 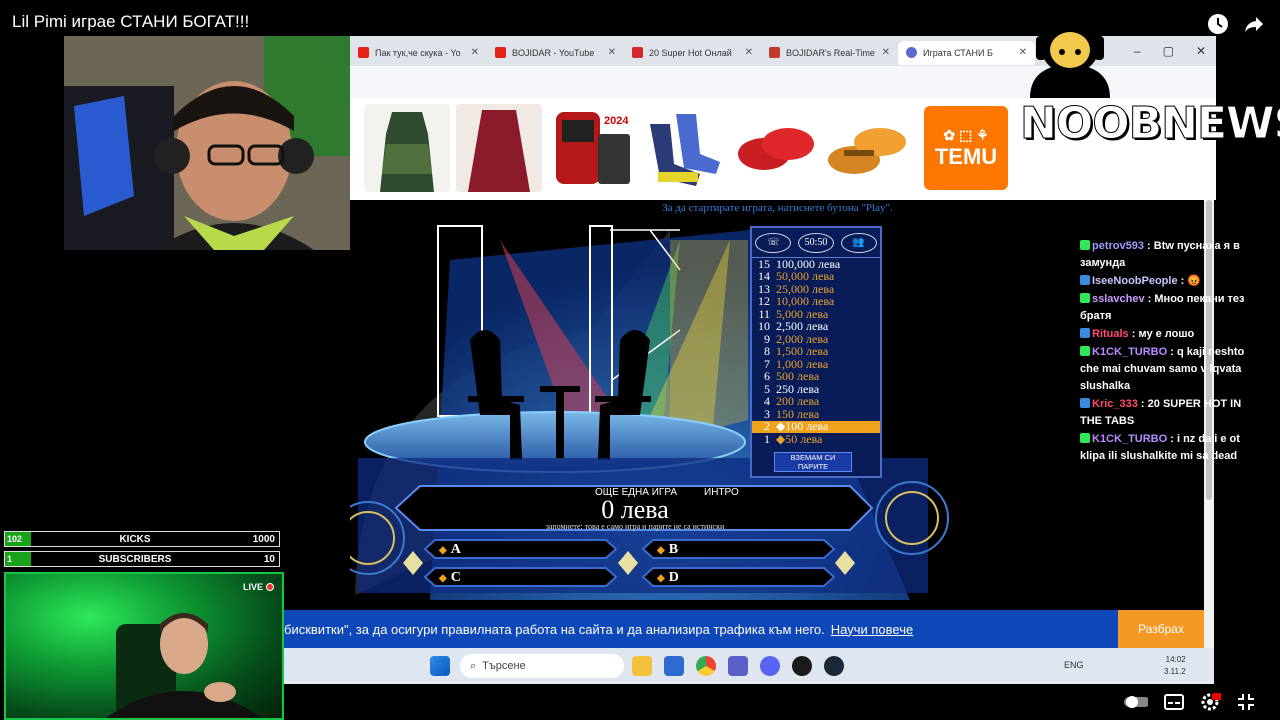 I want to click on learn-more-link: Научи повече, so click(x=872, y=629).